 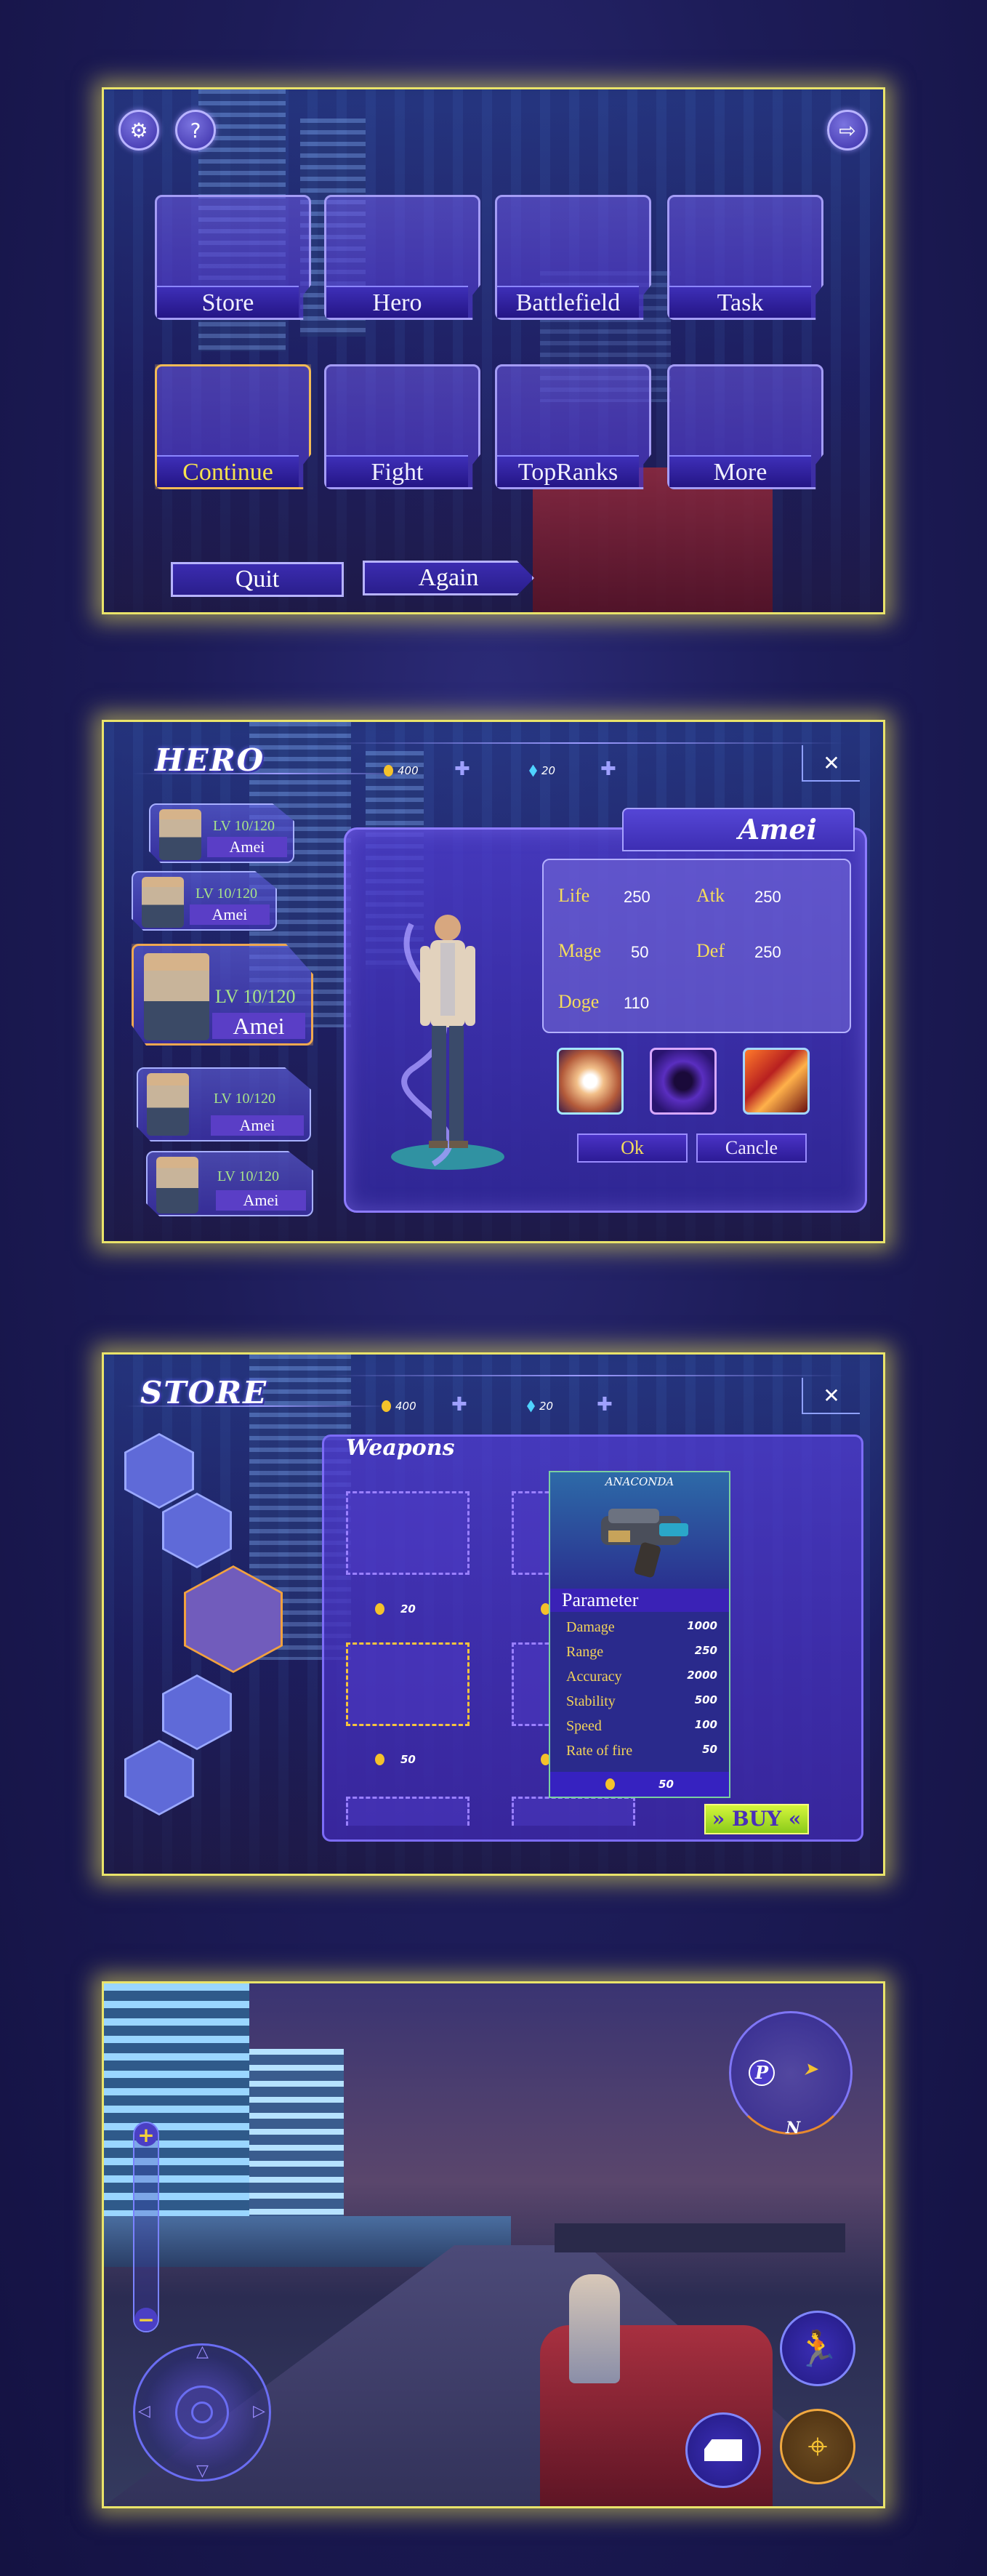 What do you see at coordinates (379, 1609) in the screenshot?
I see `coin-icon` at bounding box center [379, 1609].